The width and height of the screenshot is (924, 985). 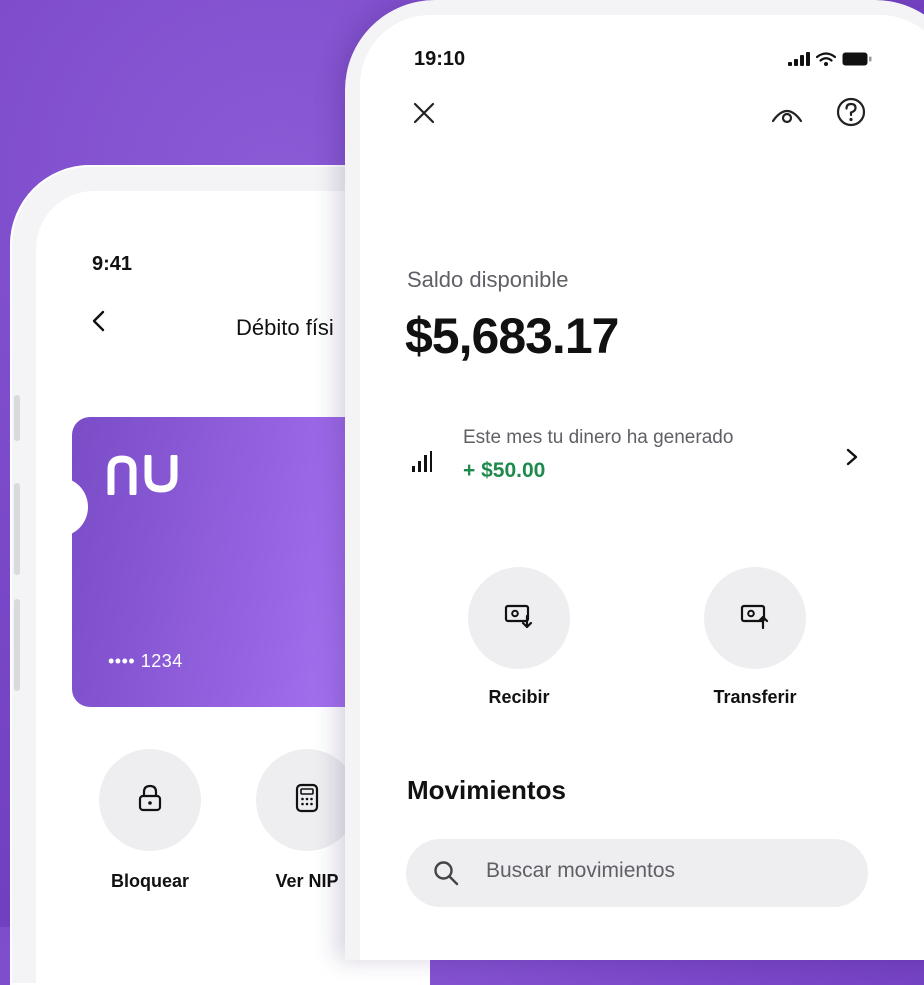 I want to click on lock-card-label: Bloquear, so click(x=149, y=881).